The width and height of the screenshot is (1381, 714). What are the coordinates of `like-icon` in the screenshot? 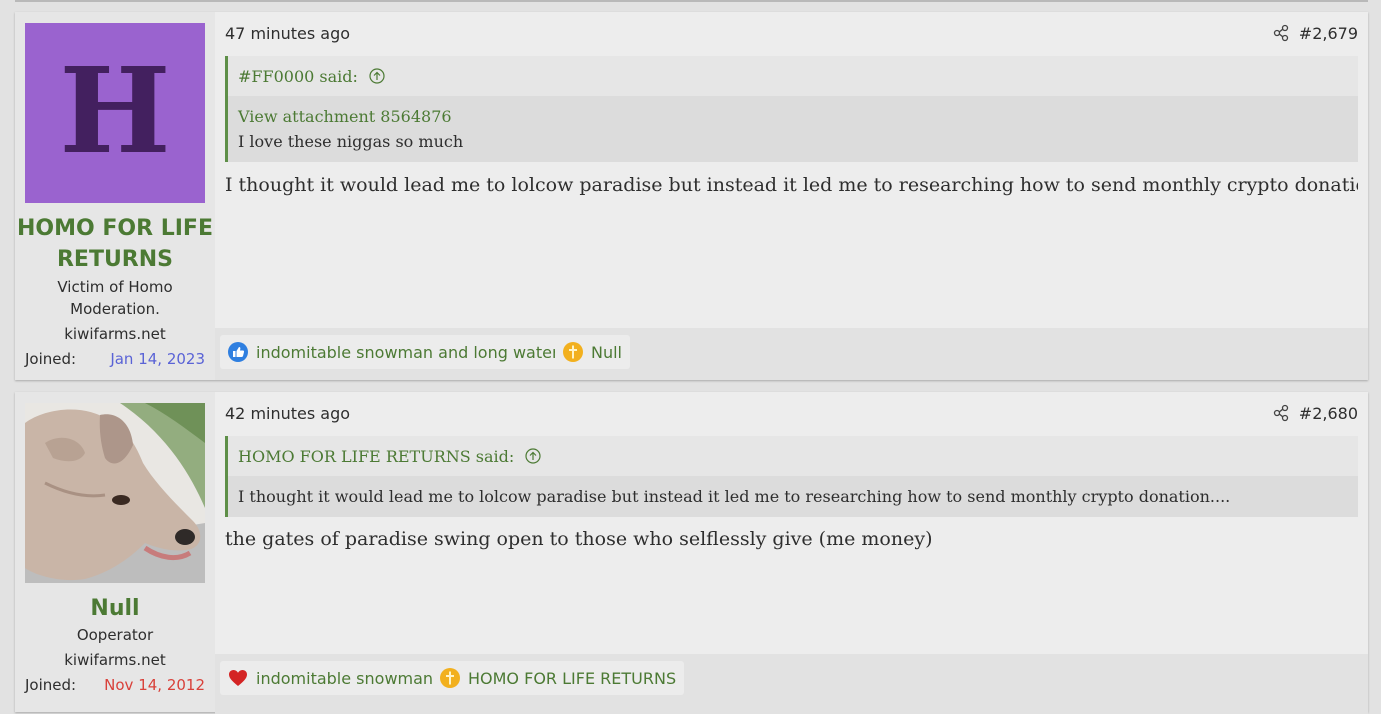 It's located at (238, 352).